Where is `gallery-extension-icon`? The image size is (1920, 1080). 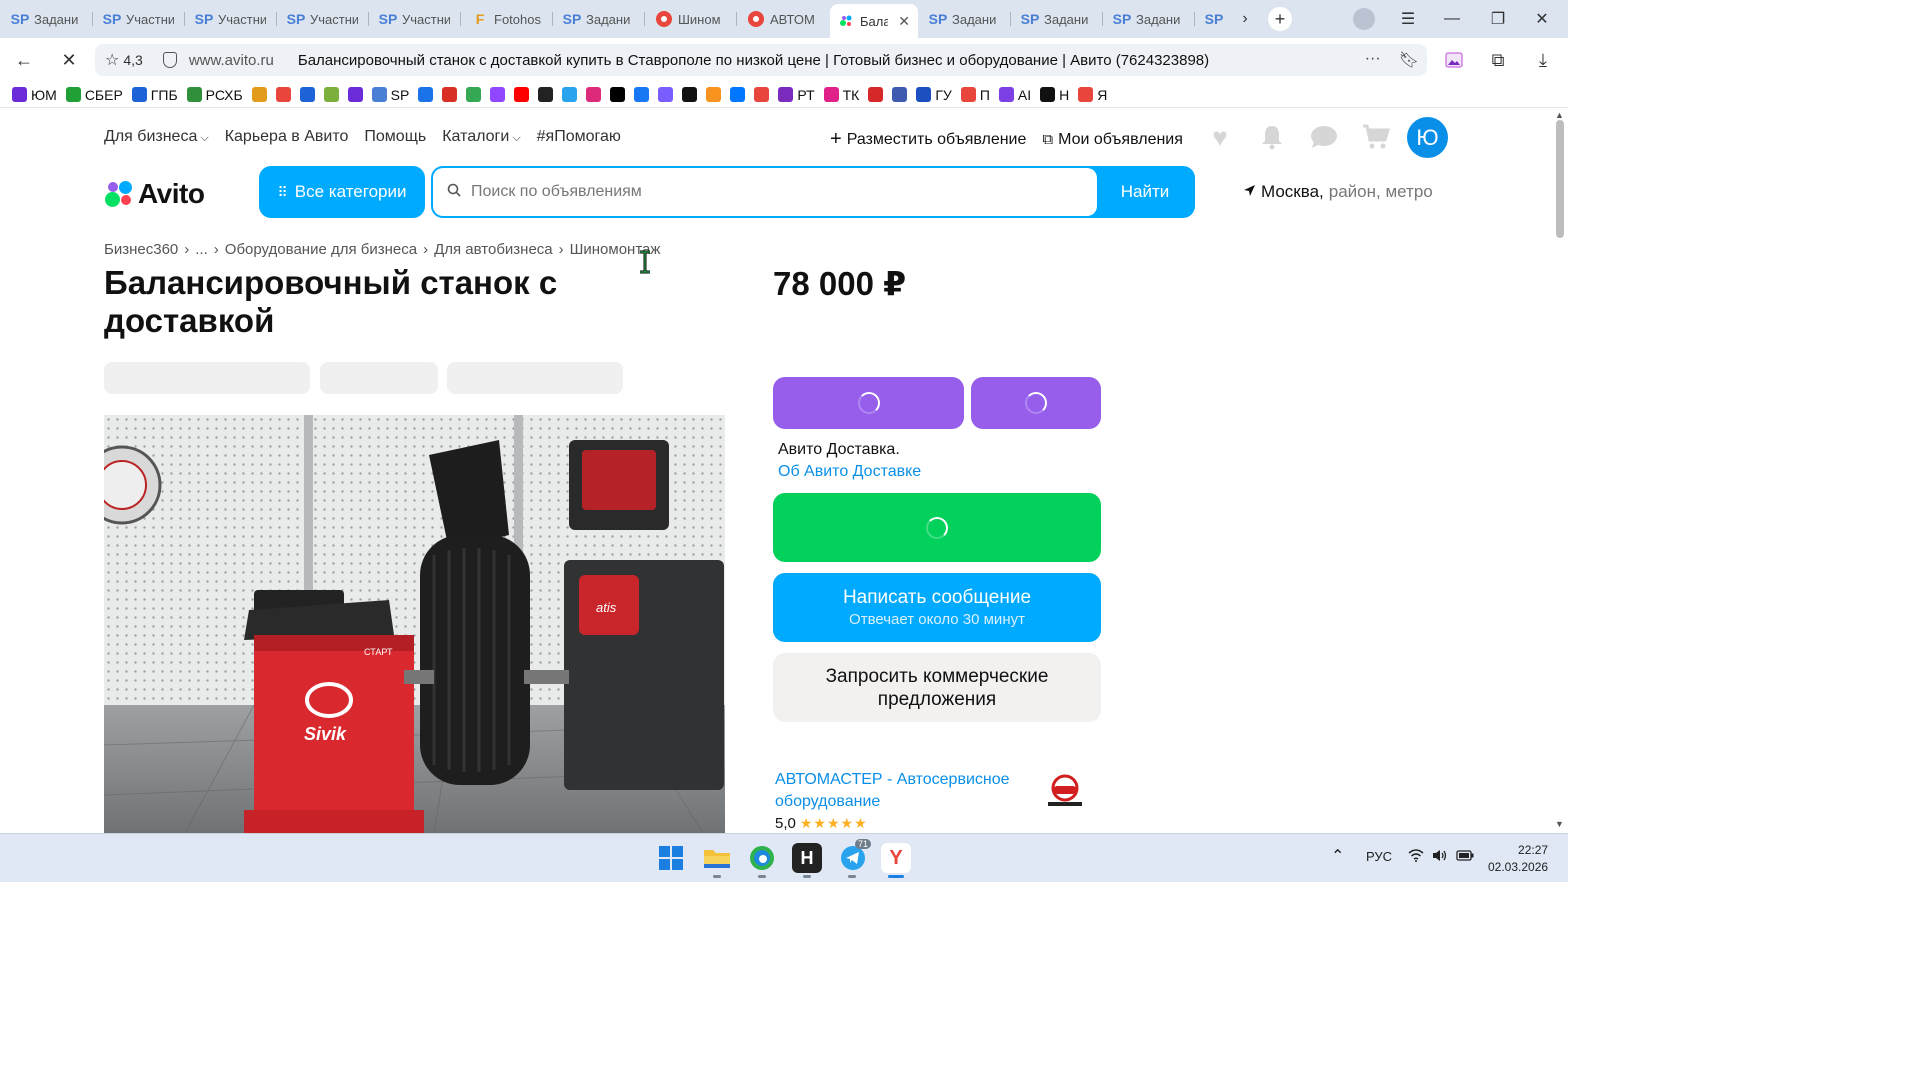 gallery-extension-icon is located at coordinates (1454, 60).